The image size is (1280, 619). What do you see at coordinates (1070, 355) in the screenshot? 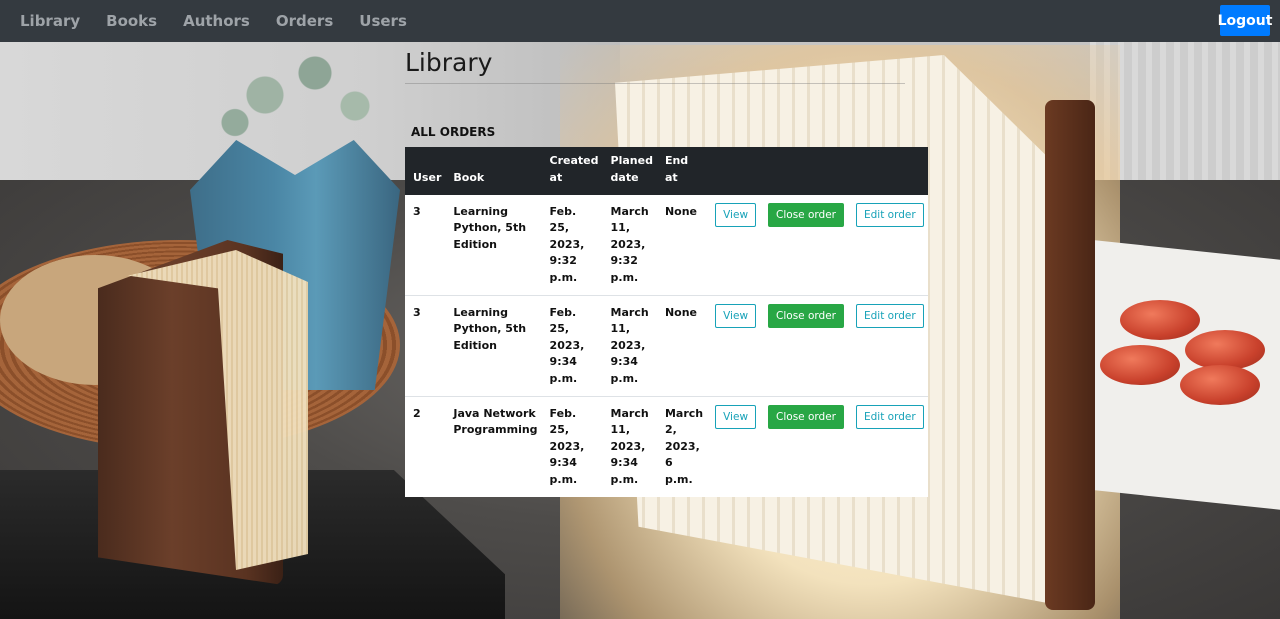
I see `background-book-lamp-cover` at bounding box center [1070, 355].